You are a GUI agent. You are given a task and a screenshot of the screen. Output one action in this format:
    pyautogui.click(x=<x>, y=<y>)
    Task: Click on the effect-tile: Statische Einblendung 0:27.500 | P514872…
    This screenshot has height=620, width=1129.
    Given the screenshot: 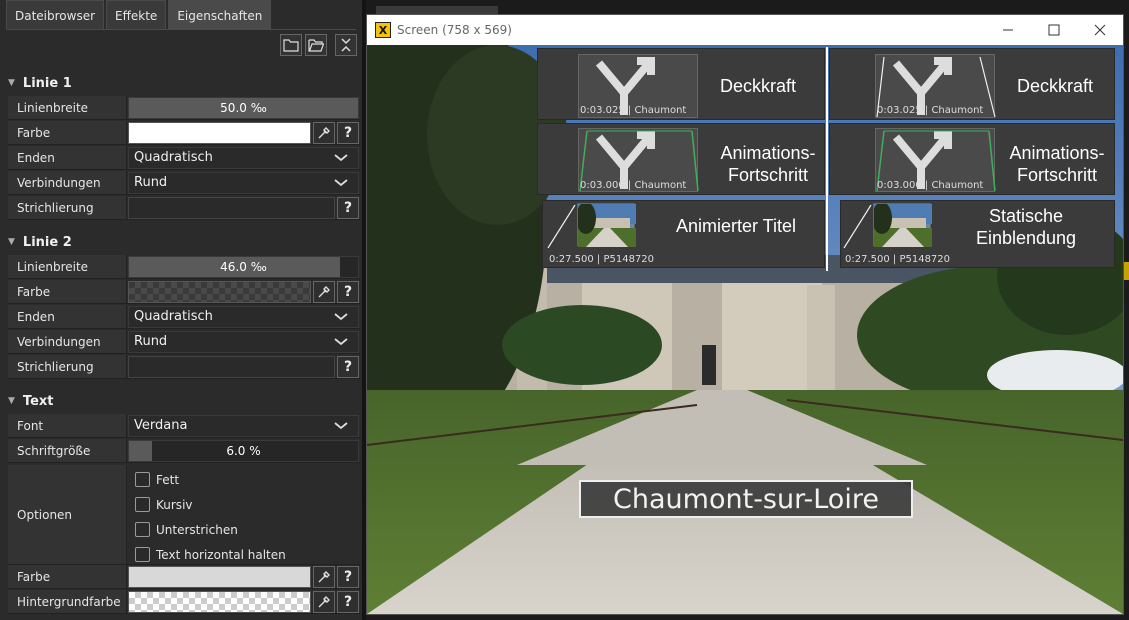 What is the action you would take?
    pyautogui.click(x=977, y=234)
    